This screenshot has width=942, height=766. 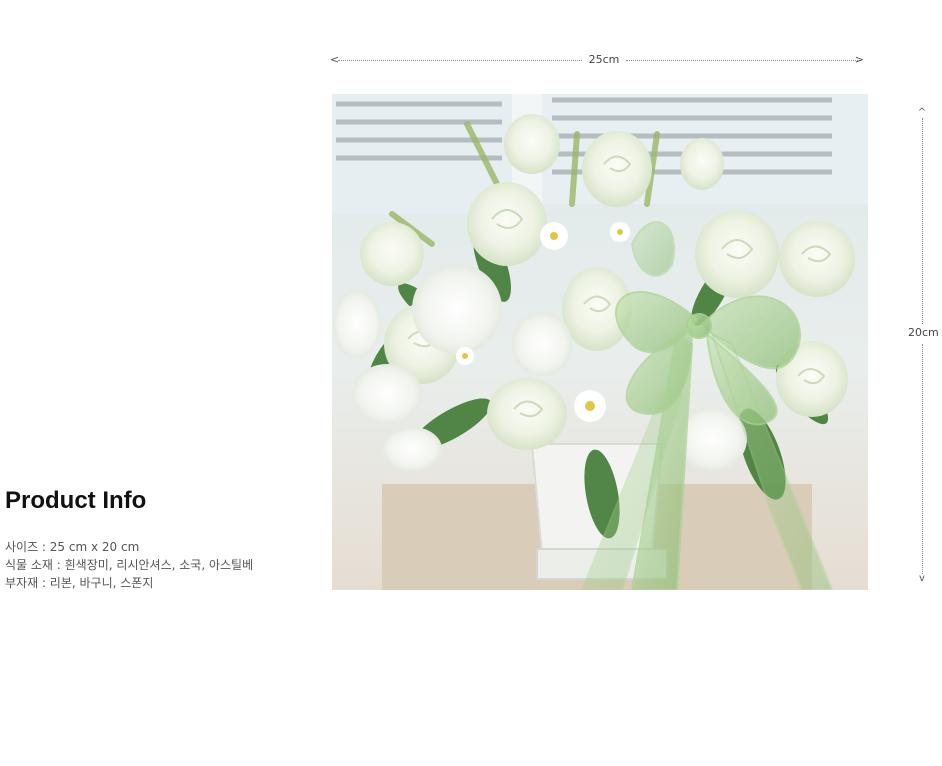 I want to click on height-label: 20cm, so click(x=923, y=333).